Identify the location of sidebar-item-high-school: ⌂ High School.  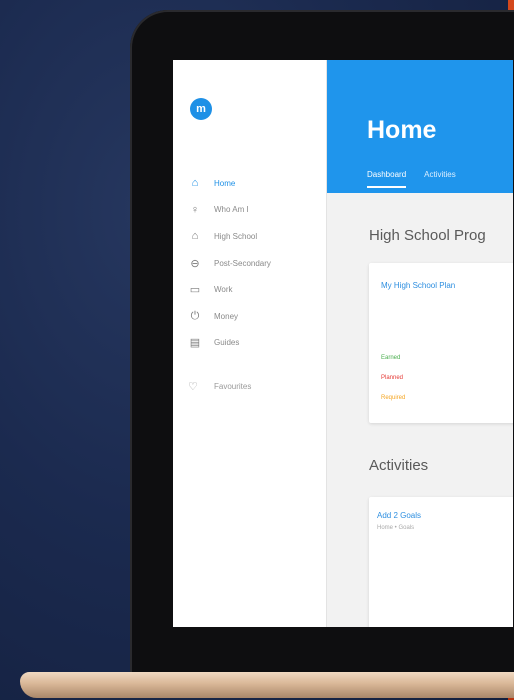
(255, 236).